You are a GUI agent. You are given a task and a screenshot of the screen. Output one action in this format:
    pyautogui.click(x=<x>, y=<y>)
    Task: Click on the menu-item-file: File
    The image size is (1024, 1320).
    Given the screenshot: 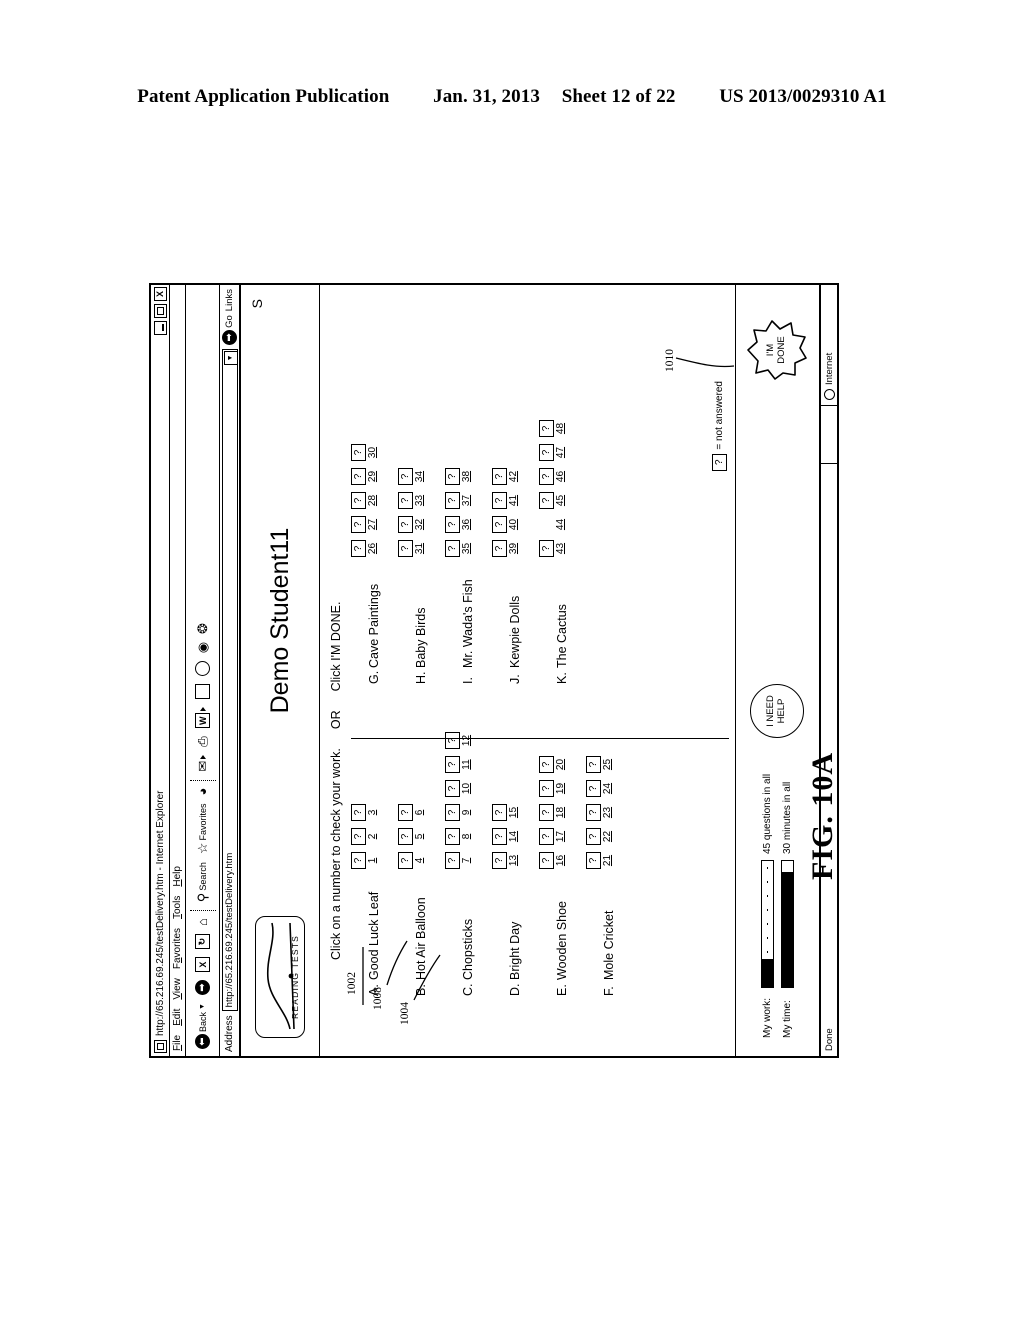 What is the action you would take?
    pyautogui.click(x=177, y=1043)
    